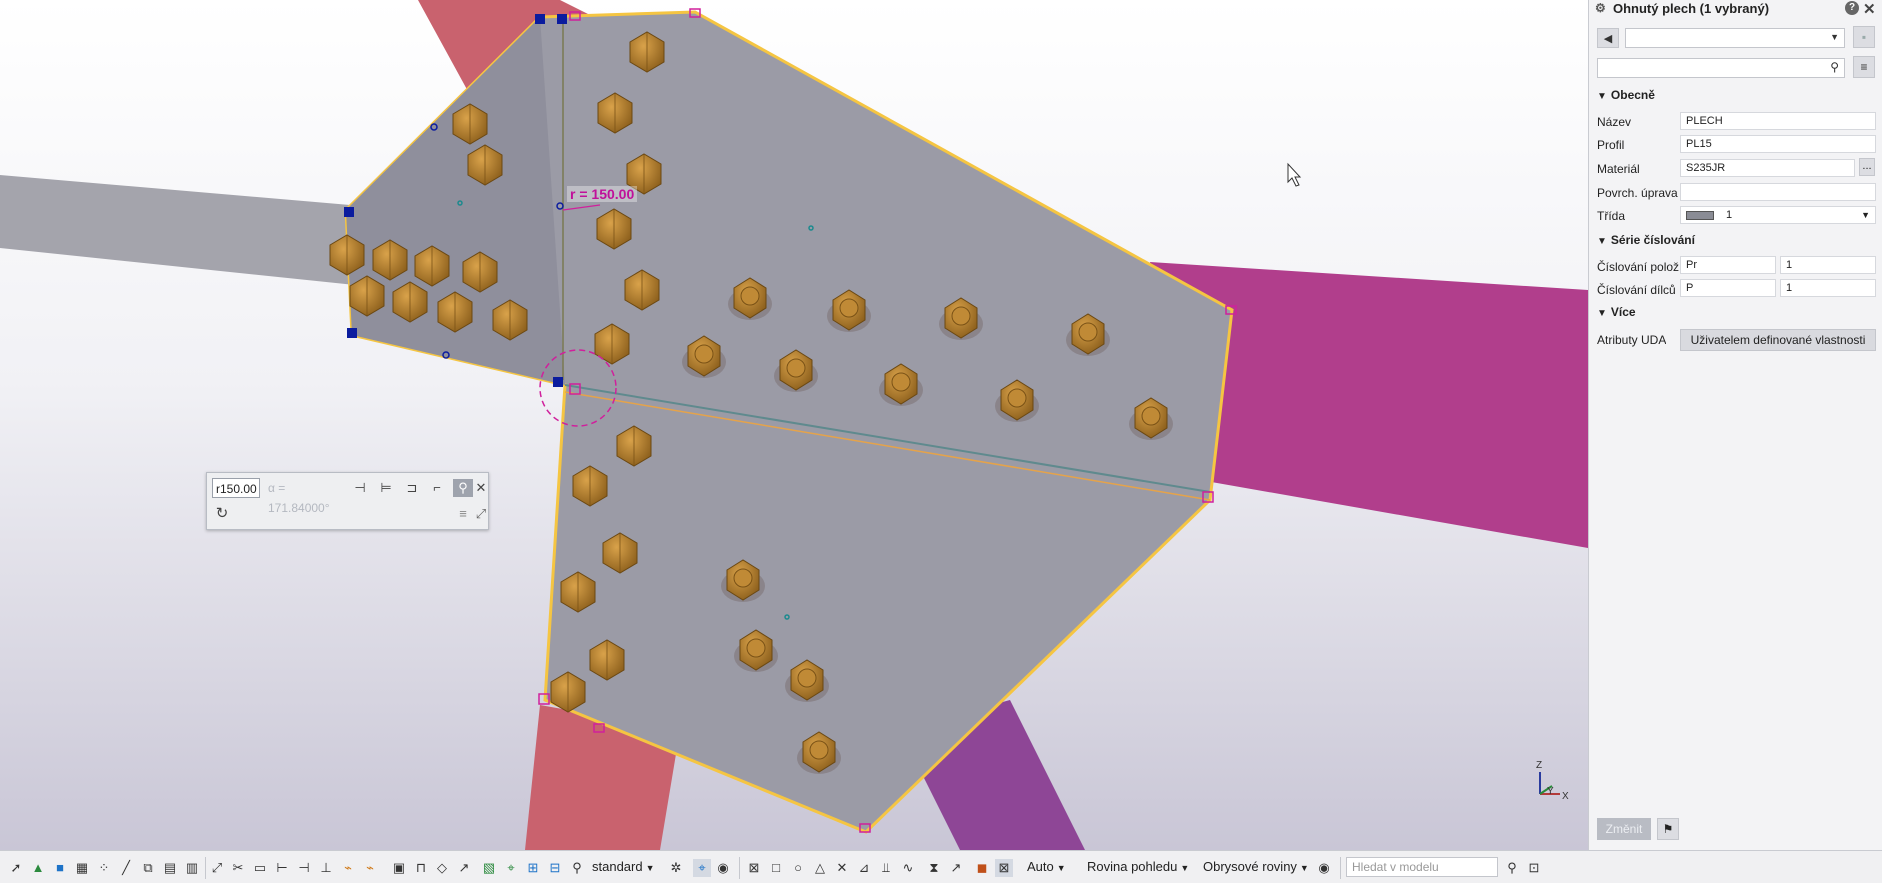 The image size is (1882, 883). I want to click on snap-ref-icon: ⤢, so click(217, 868).